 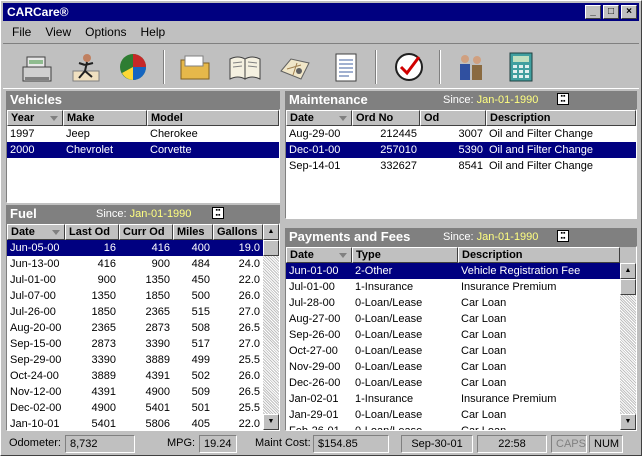 What do you see at coordinates (143, 296) in the screenshot?
I see `table-row: Jul-07-00 1350 1850 500 26.0` at bounding box center [143, 296].